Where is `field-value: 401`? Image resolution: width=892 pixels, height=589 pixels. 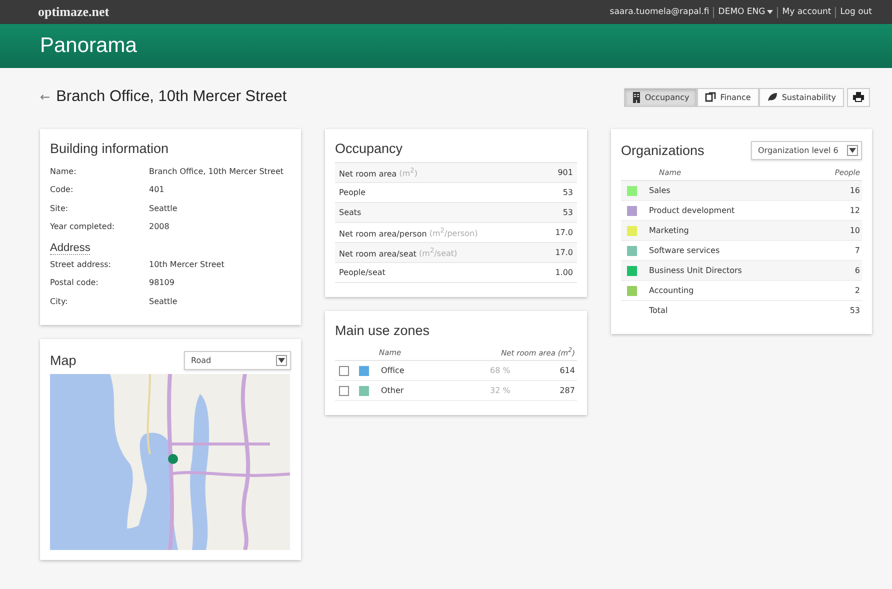 field-value: 401 is located at coordinates (156, 189).